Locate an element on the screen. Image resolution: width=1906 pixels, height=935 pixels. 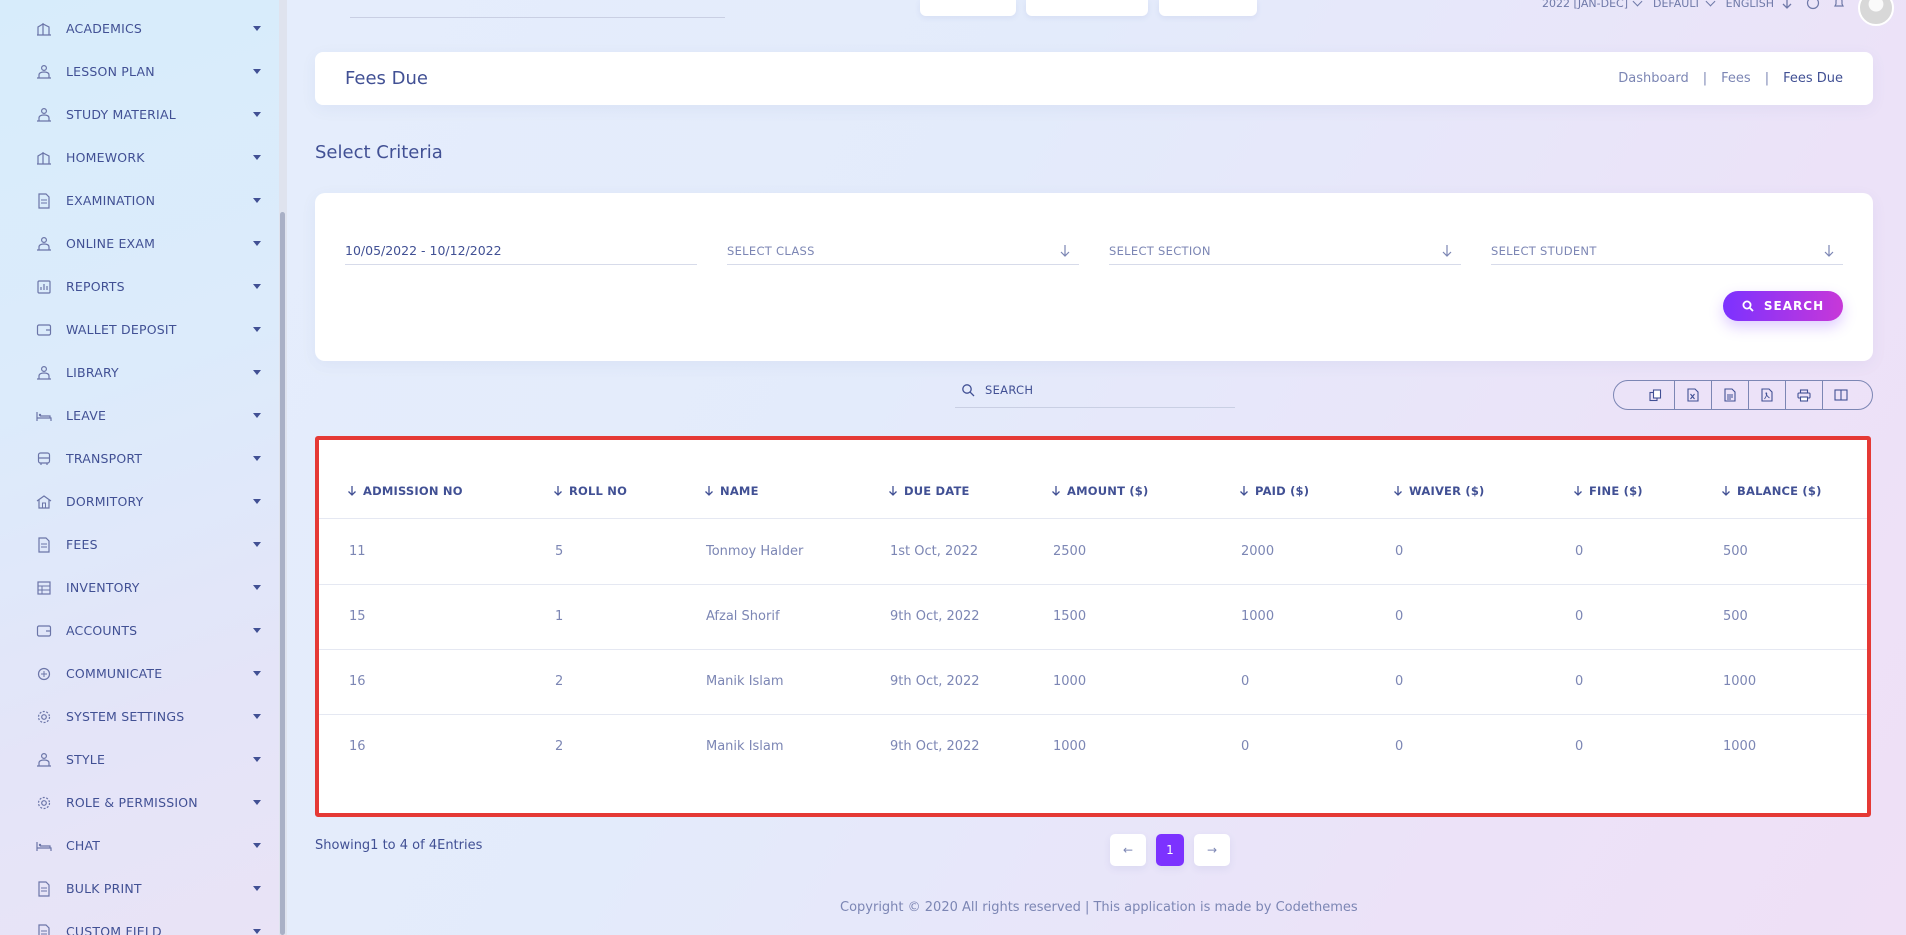
table-cell: 500 is located at coordinates (1735, 616).